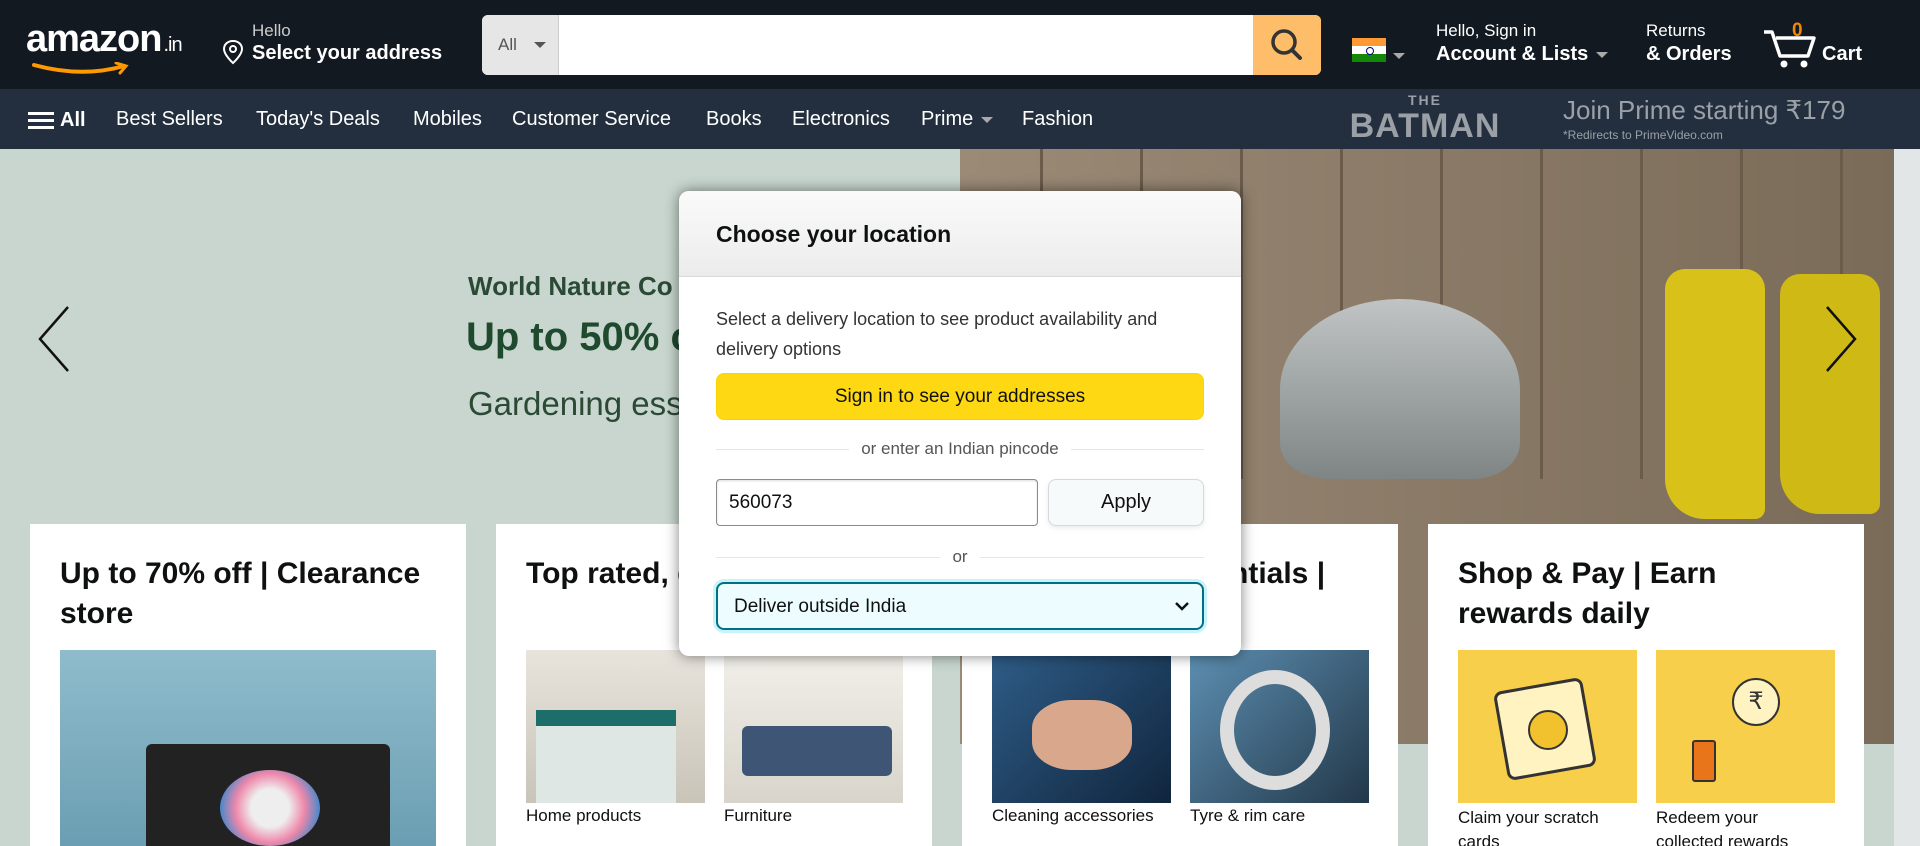 Image resolution: width=1920 pixels, height=846 pixels. Describe the element at coordinates (820, 606) in the screenshot. I see `deliver-outside-label: Deliver outside India` at that location.